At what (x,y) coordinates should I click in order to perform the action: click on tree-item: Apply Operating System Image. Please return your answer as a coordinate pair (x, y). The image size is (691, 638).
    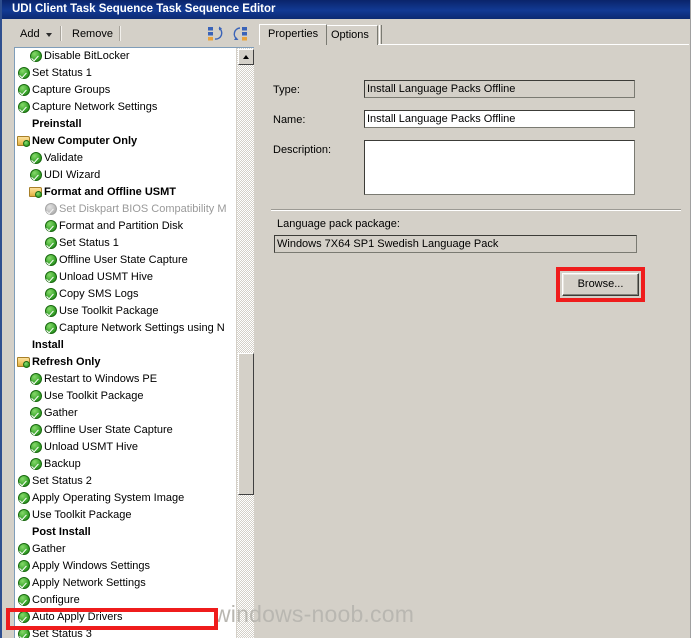
    Looking at the image, I should click on (124, 498).